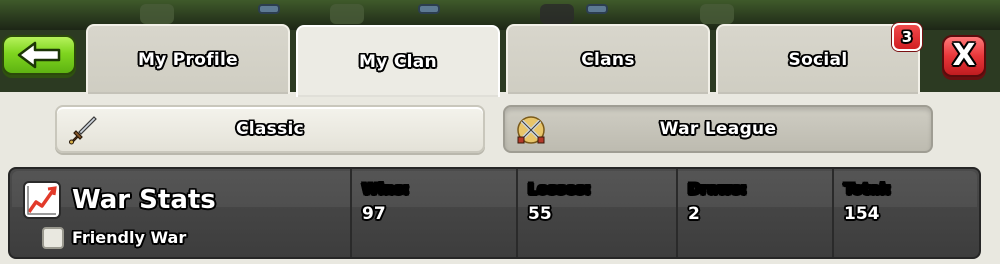 The image size is (1000, 264). I want to click on subtab-classic: Classic, so click(270, 129).